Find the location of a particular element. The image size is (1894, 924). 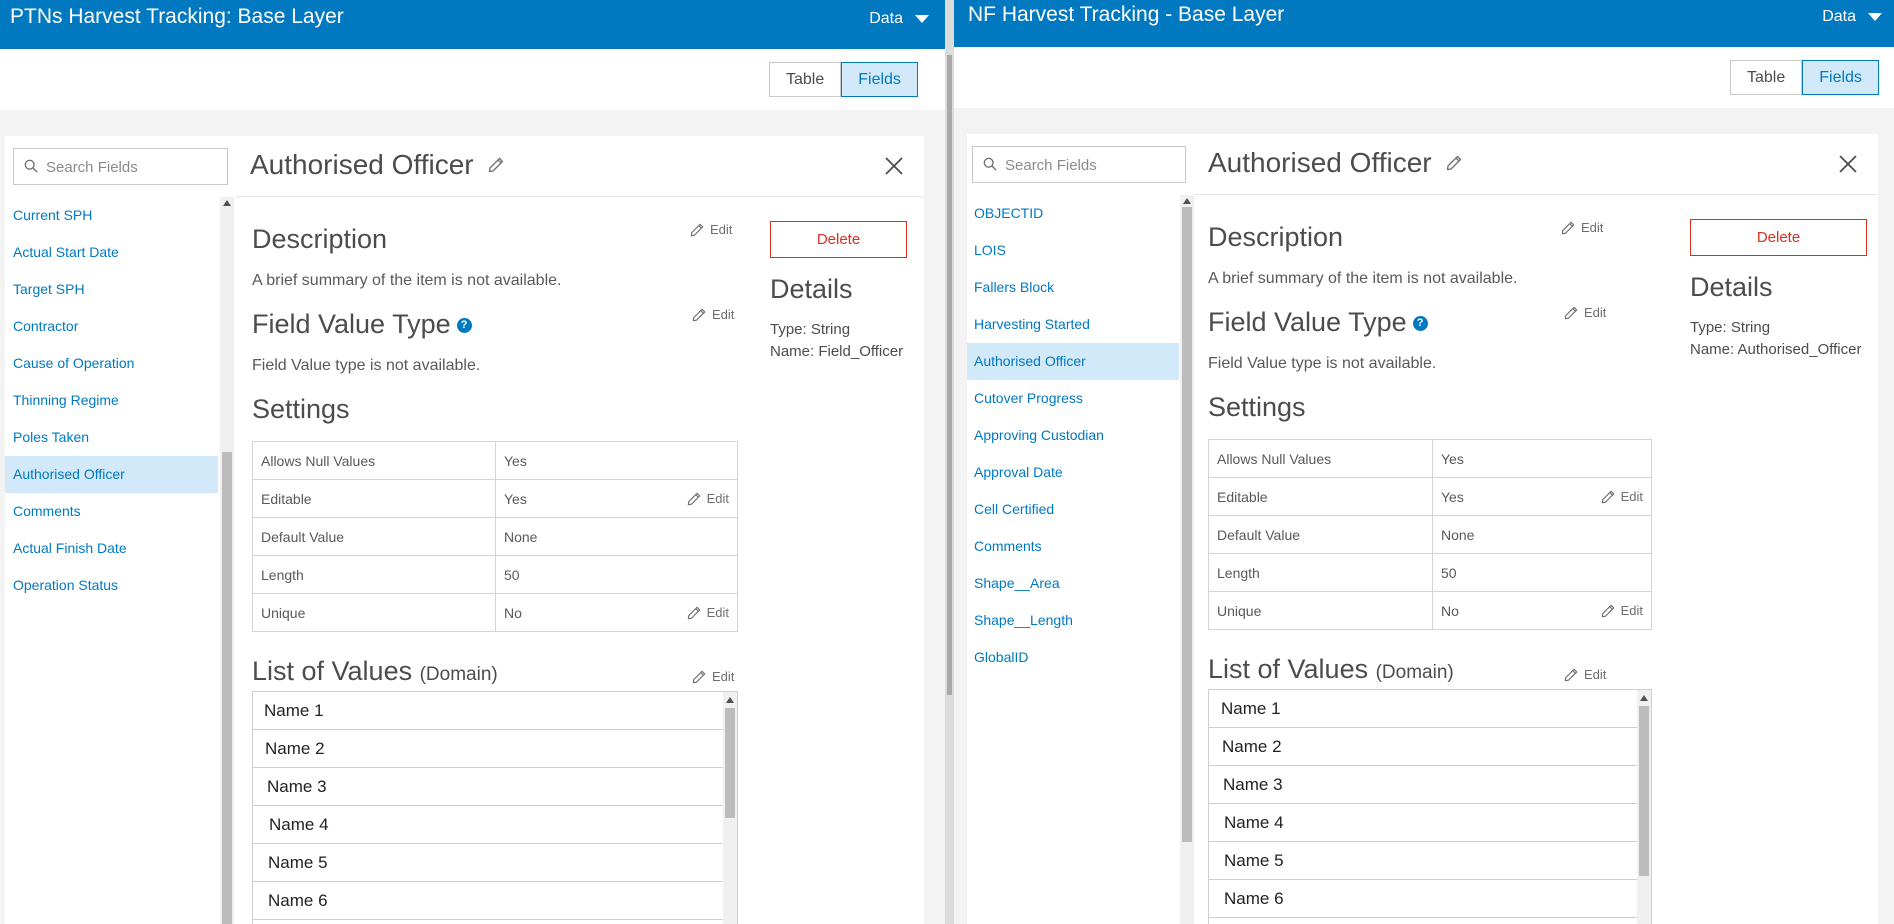

field-list-item: OBJECTID is located at coordinates (1073, 213).